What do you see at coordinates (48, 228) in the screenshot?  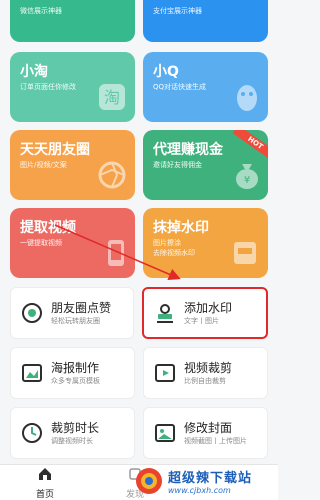 I see `extract-video-title: 提取视频` at bounding box center [48, 228].